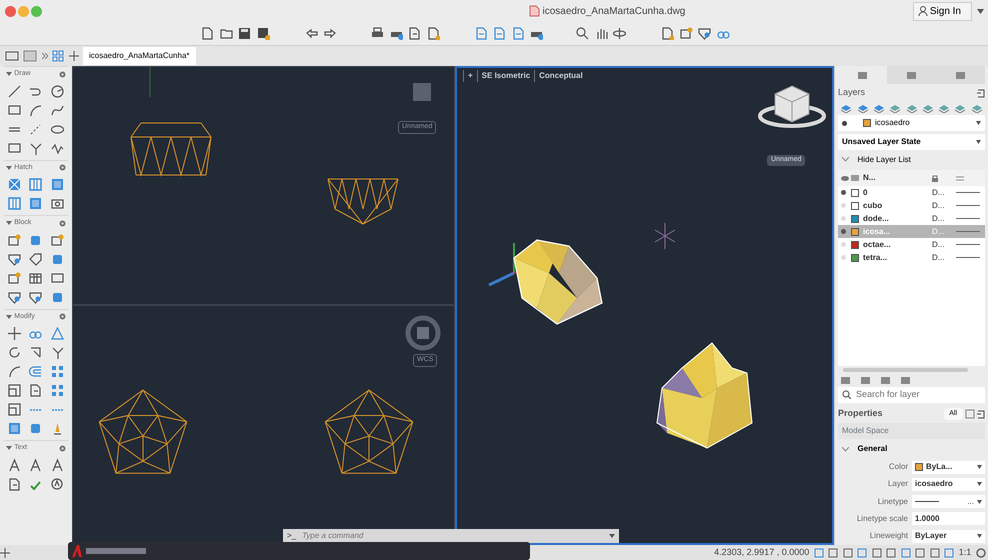 Image resolution: width=988 pixels, height=560 pixels. Describe the element at coordinates (560, 76) in the screenshot. I see `visual-style-control: Conceptual` at that location.